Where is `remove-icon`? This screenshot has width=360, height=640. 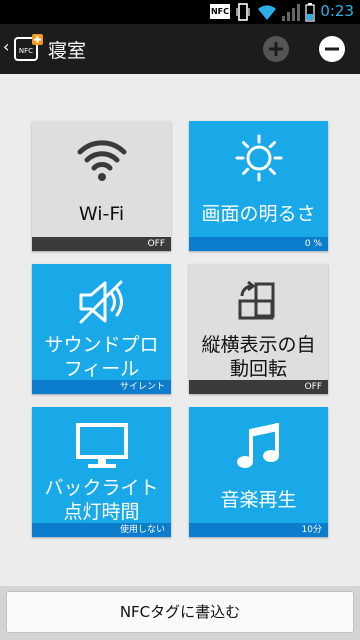
remove-icon is located at coordinates (332, 49).